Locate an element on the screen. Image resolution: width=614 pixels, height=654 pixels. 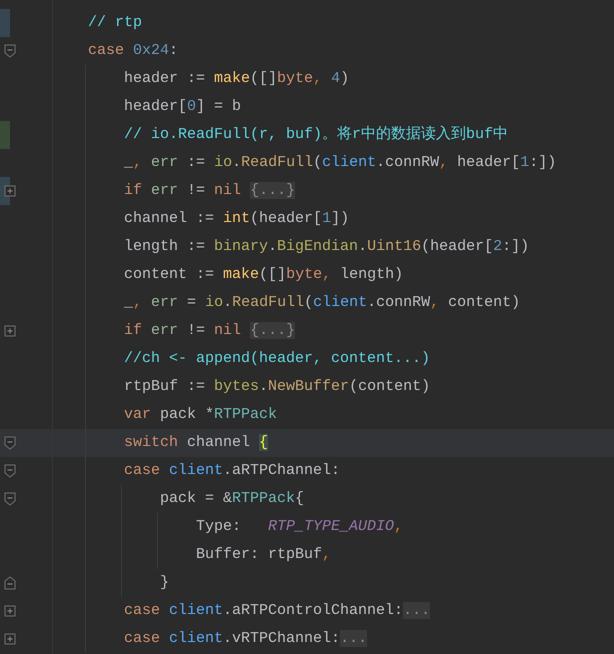
code-line: _, err = io.ReadFull(client.connRW, content) is located at coordinates (321, 303).